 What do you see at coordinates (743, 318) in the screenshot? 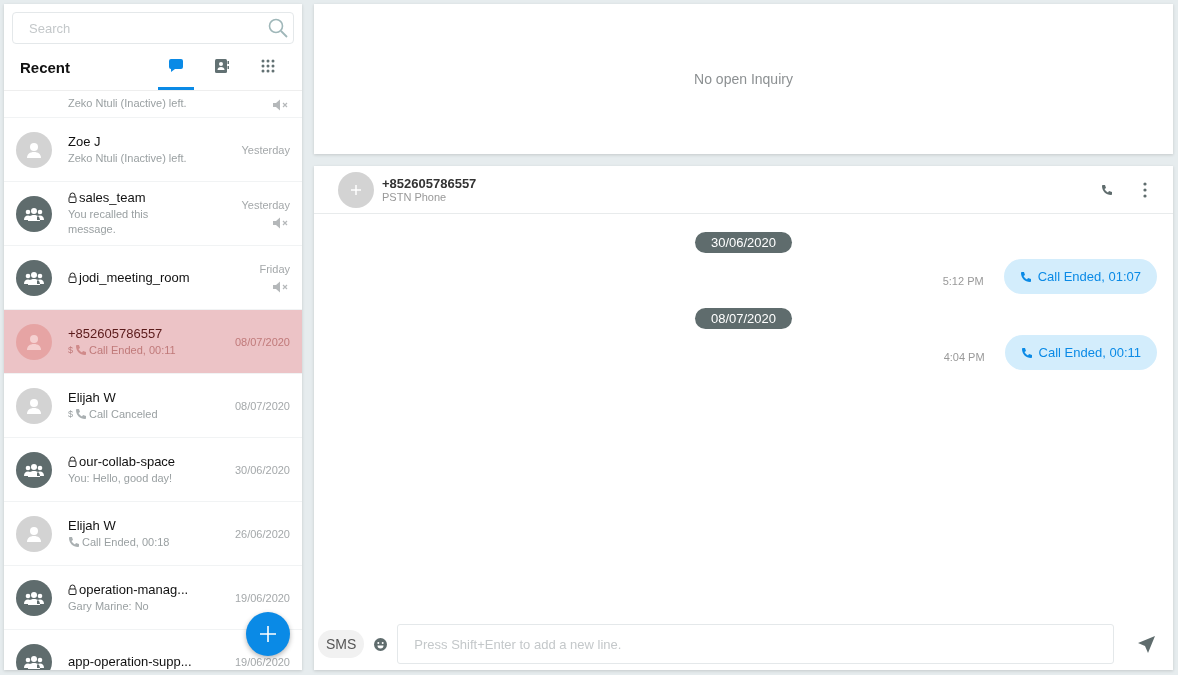
I see `date-divider: 08/07/2020` at bounding box center [743, 318].